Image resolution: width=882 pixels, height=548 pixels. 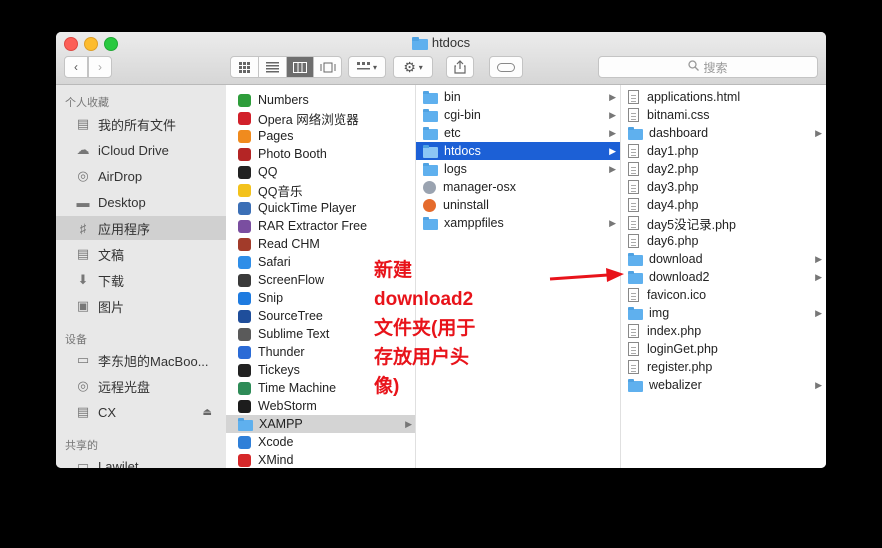 I want to click on arrange-button: ▾, so click(x=367, y=67).